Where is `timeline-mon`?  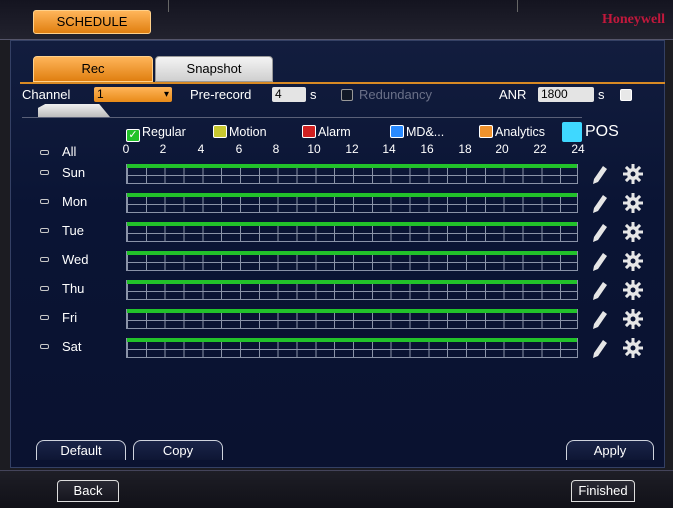
timeline-mon is located at coordinates (352, 203).